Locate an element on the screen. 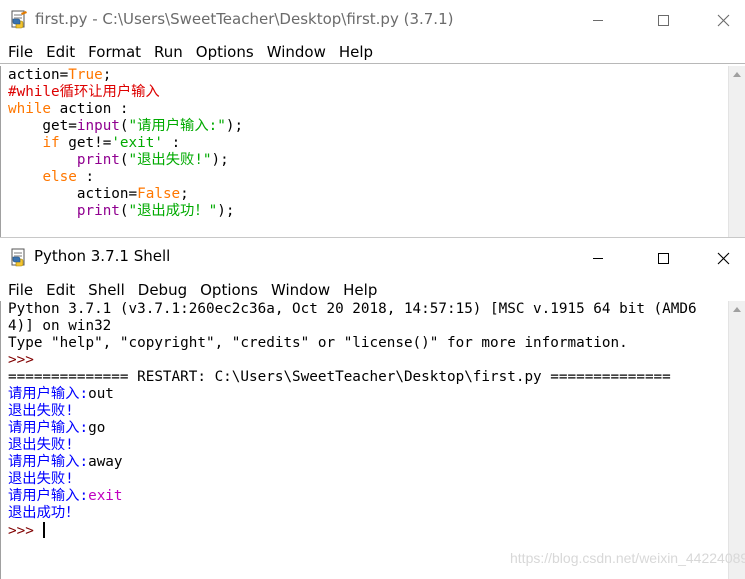  text-segment: exit is located at coordinates (105, 496).